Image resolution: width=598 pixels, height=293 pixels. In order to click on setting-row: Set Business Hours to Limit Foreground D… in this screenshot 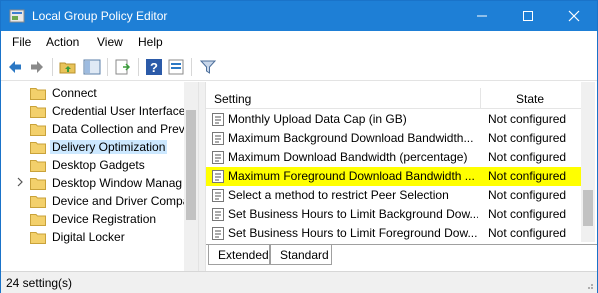, I will do `click(393, 233)`.